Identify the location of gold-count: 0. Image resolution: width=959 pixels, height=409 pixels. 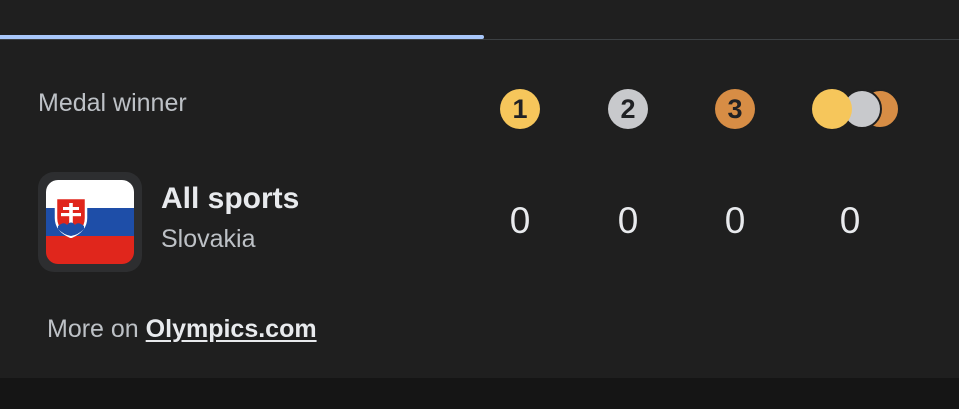
(520, 220).